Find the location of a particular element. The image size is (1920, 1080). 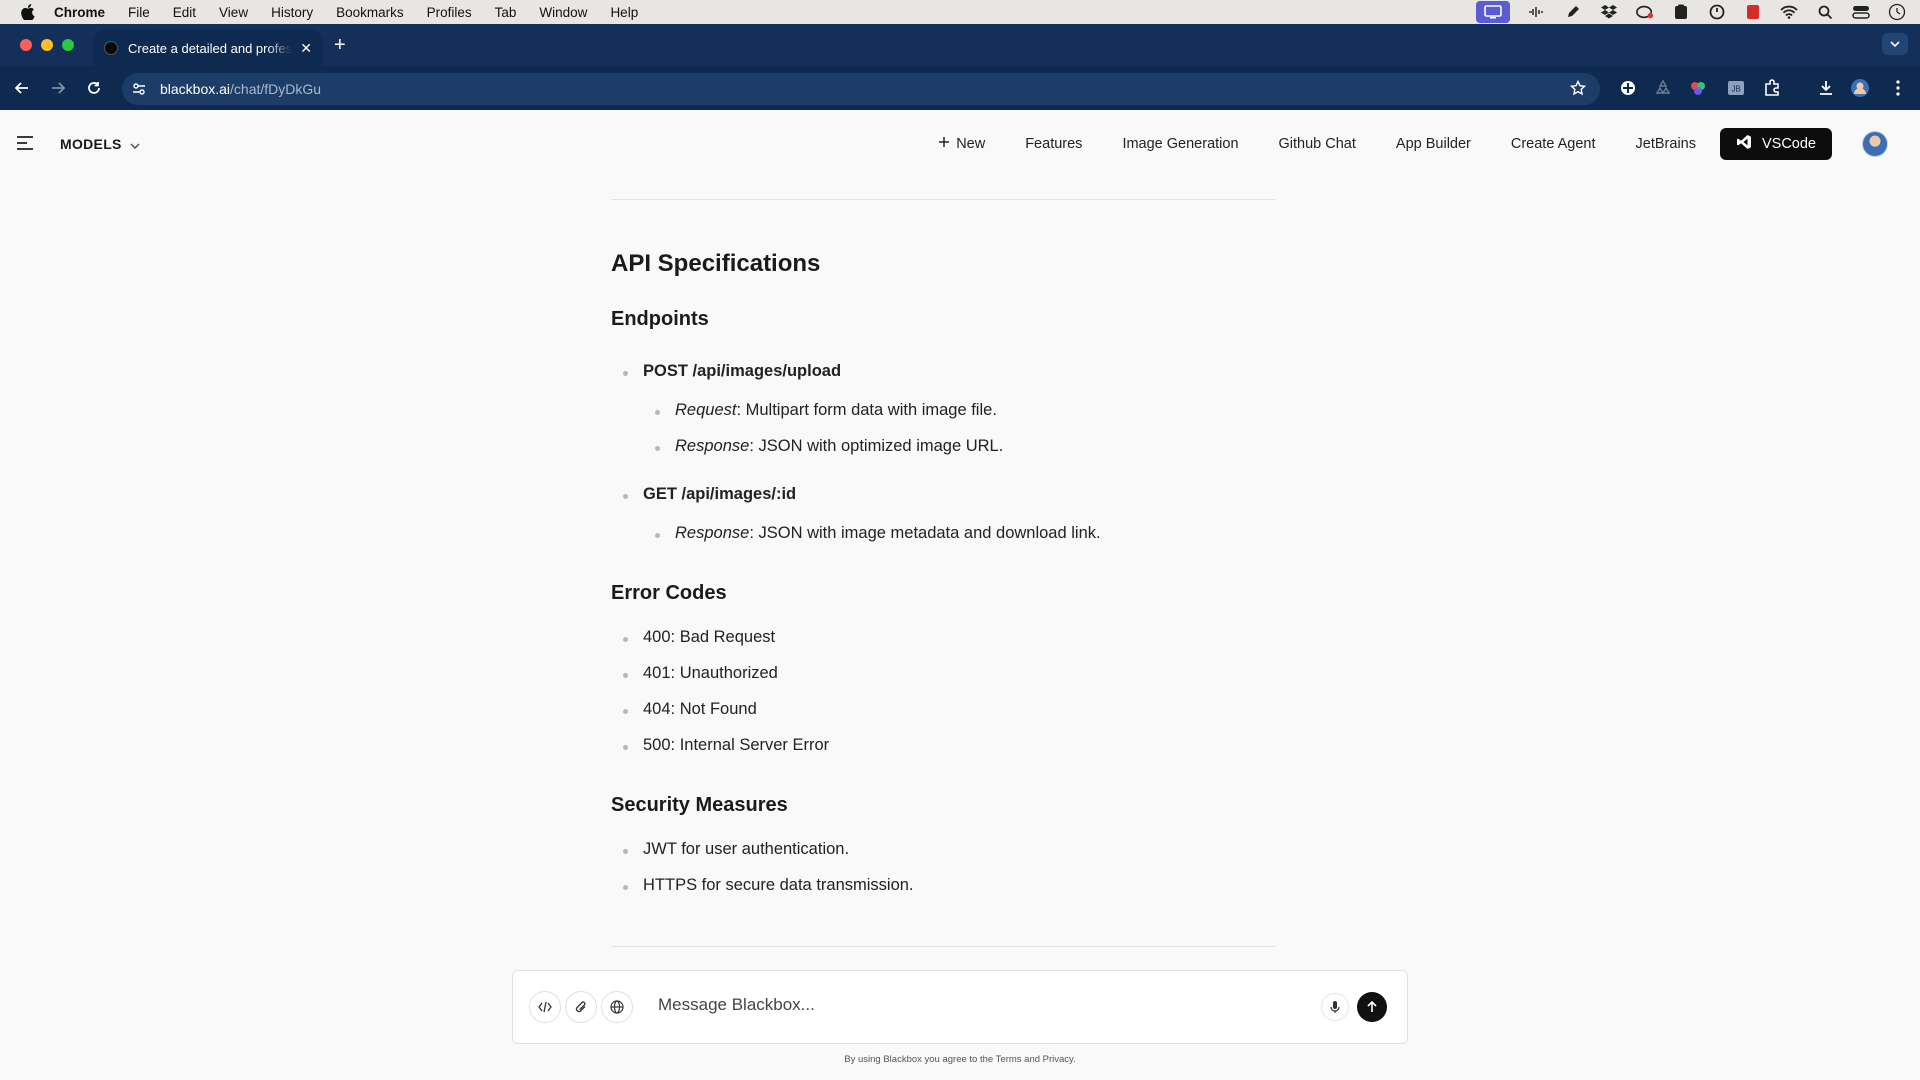

notes-app-icon is located at coordinates (1753, 12).